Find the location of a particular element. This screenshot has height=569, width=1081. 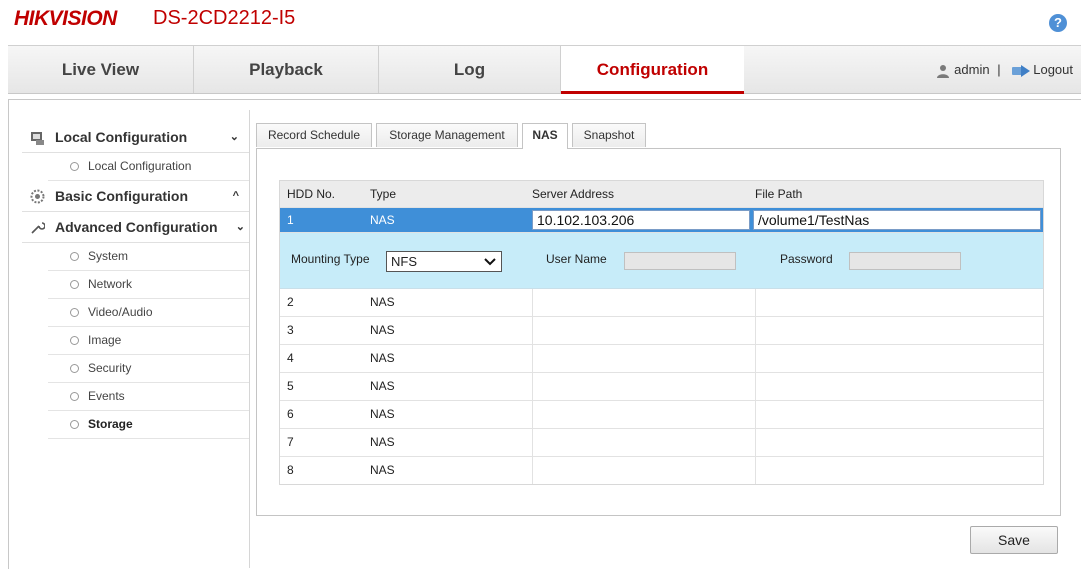

table-row: 7 NAS is located at coordinates (661, 443).